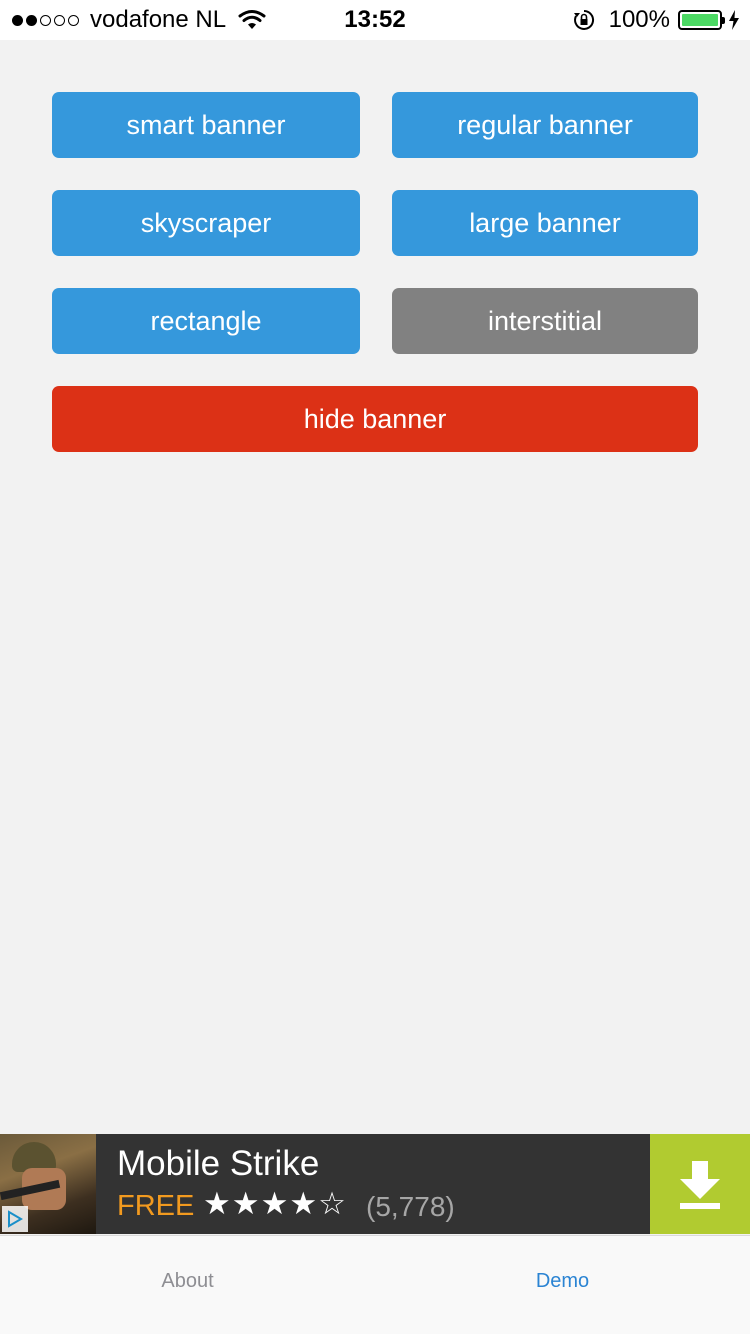 Image resolution: width=750 pixels, height=1334 pixels. What do you see at coordinates (583, 19) in the screenshot?
I see `rotation-lock-icon` at bounding box center [583, 19].